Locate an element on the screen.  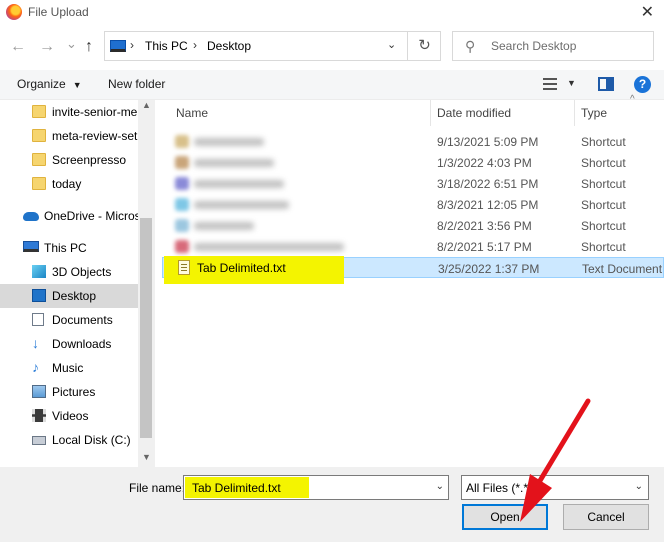
file-date: 8/2/2021 5:17 PM is located at coordinates (484, 247).